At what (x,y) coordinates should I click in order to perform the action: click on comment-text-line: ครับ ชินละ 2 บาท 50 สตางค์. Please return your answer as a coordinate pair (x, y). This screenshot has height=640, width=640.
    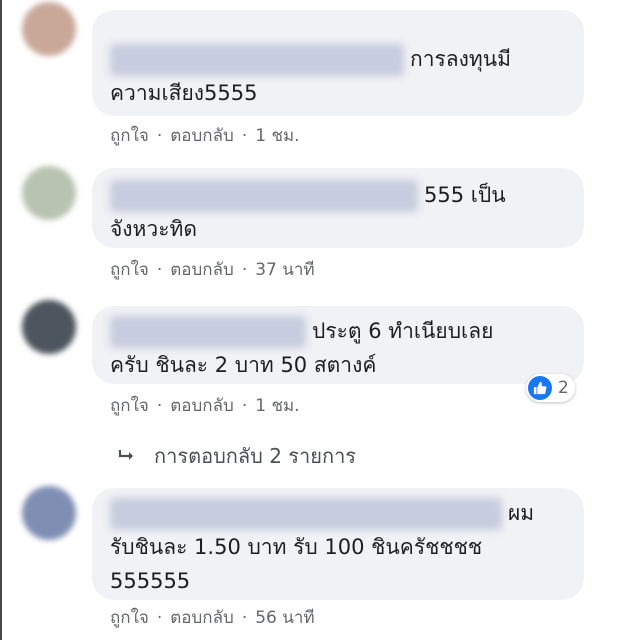
    Looking at the image, I should click on (243, 365).